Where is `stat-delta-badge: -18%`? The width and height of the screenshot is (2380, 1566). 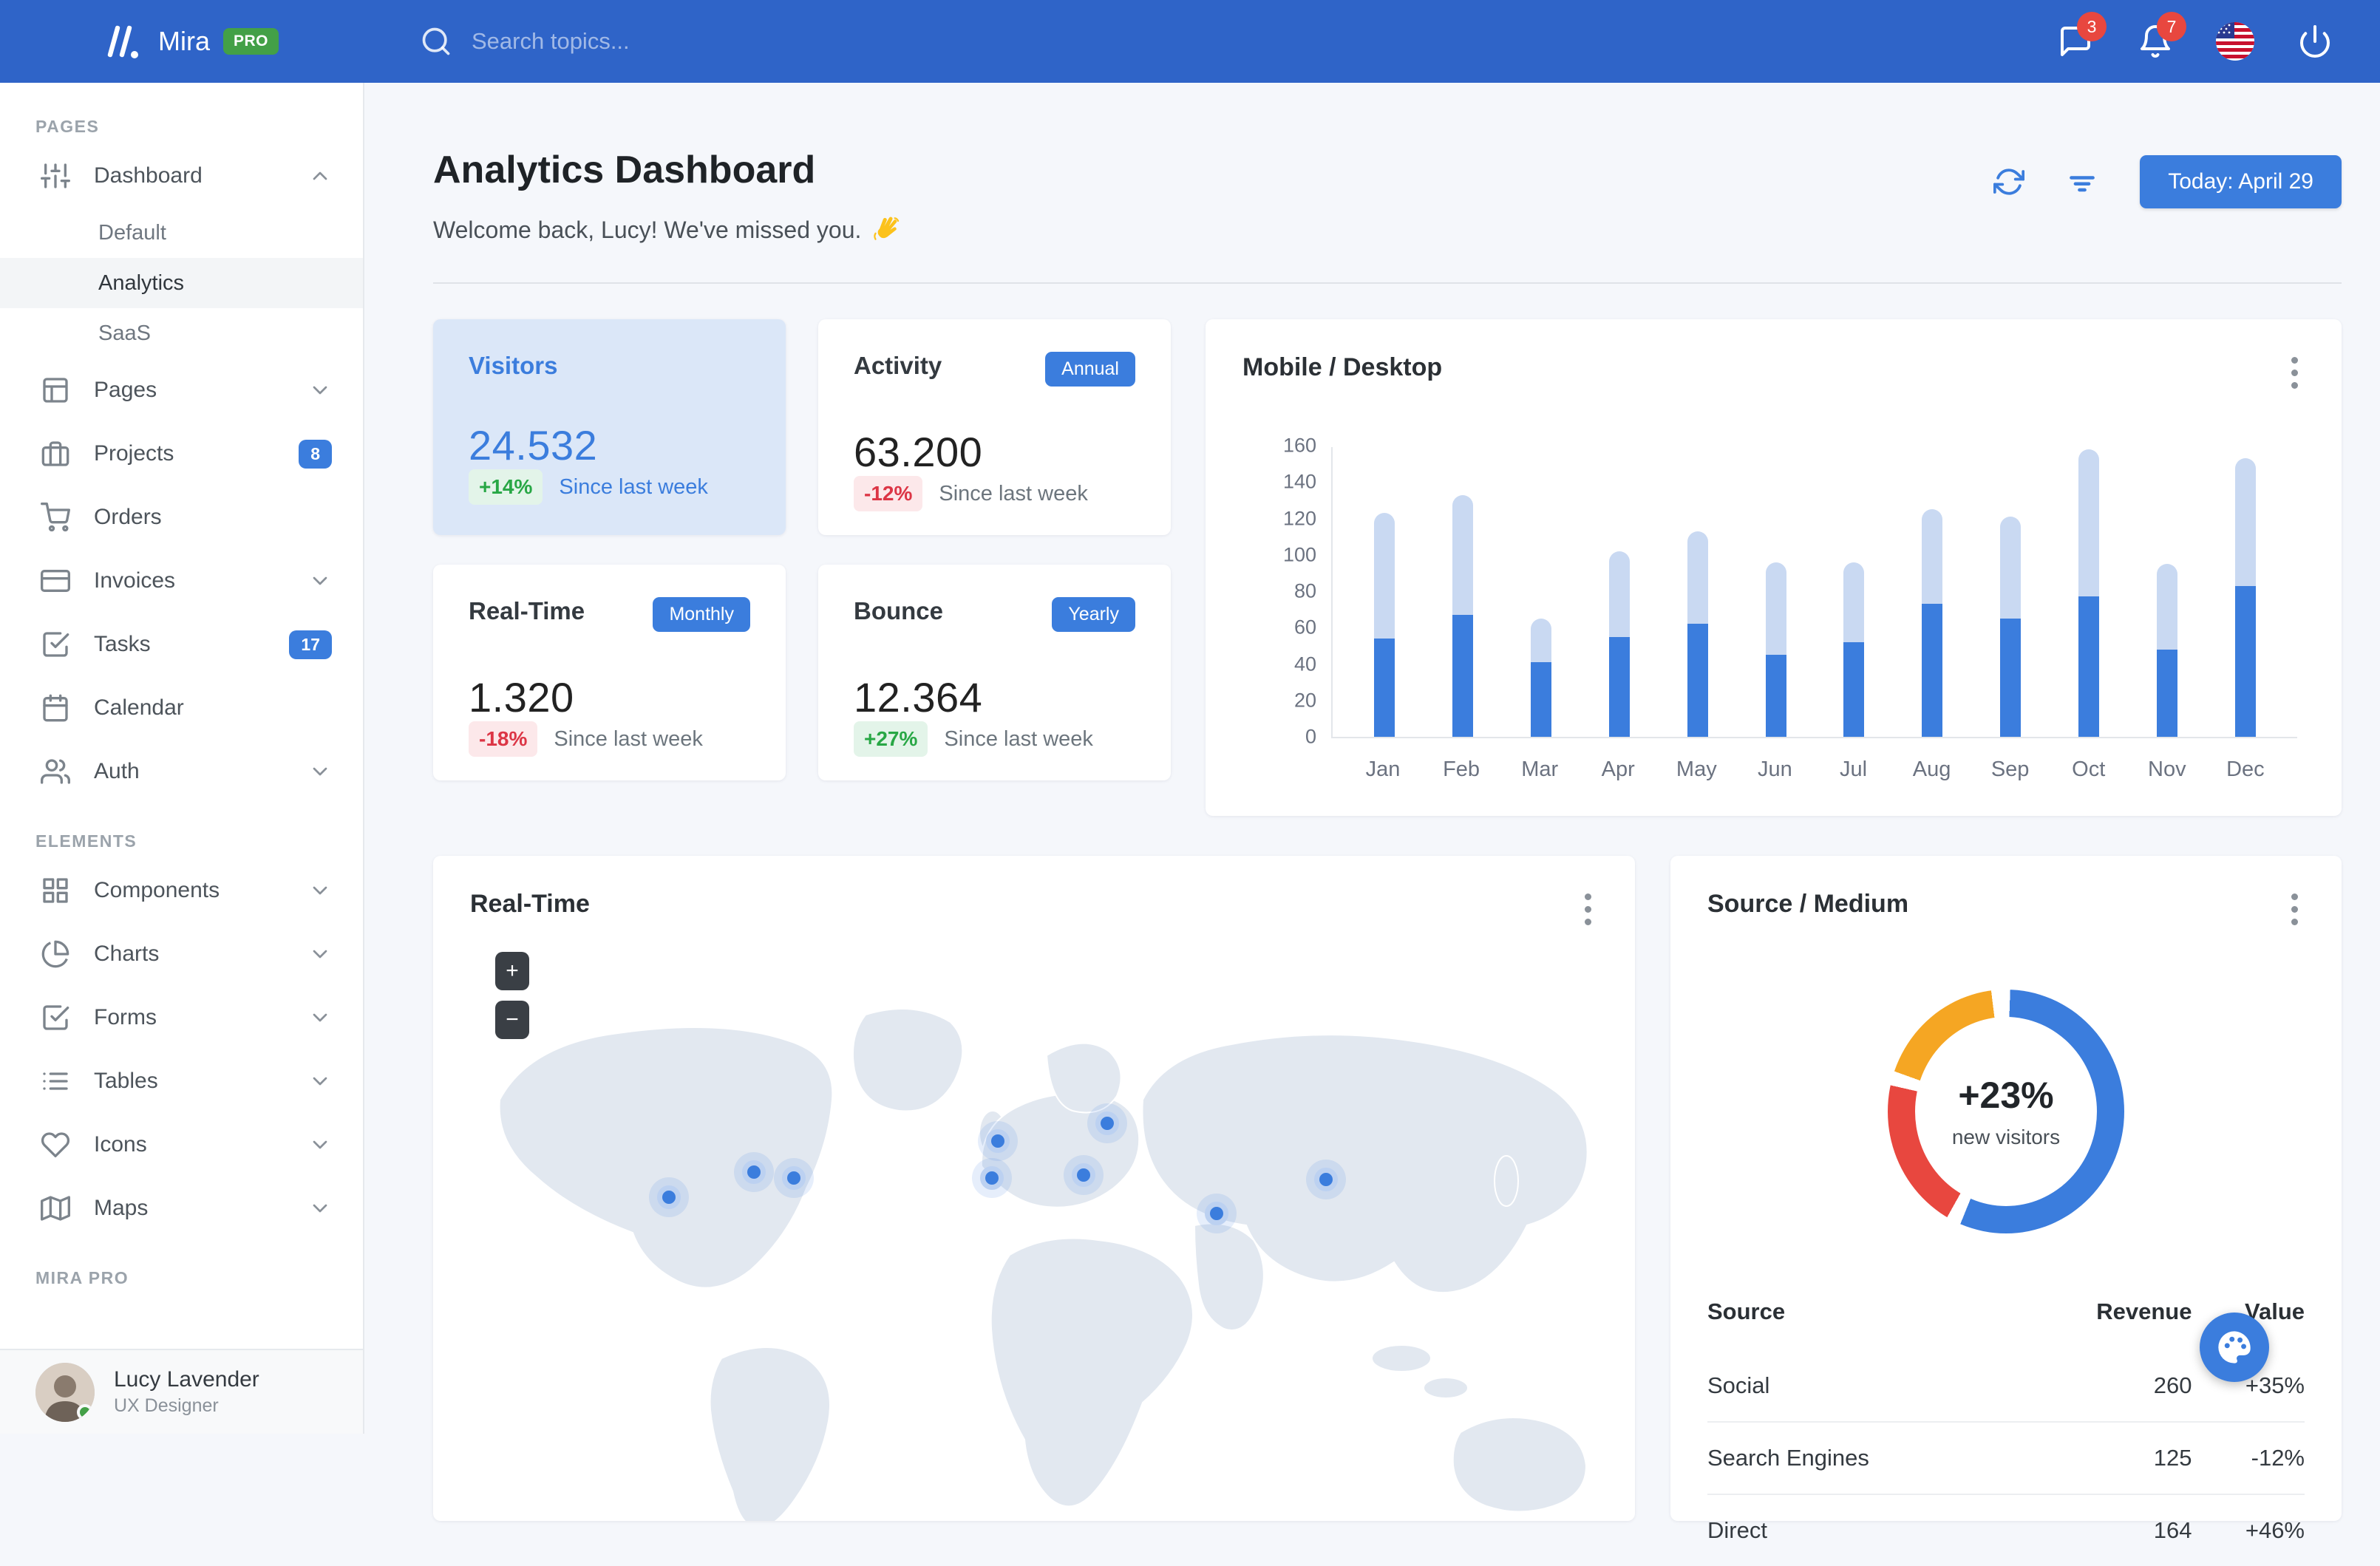
stat-delta-badge: -18% is located at coordinates (503, 739).